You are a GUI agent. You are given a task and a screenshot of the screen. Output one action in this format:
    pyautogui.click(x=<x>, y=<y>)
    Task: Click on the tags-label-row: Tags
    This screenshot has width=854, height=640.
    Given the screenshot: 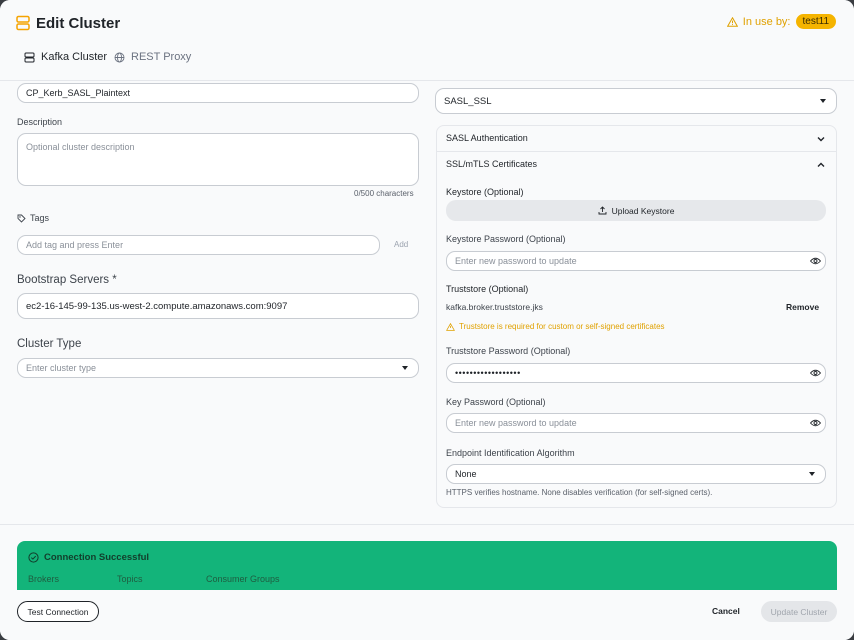 What is the action you would take?
    pyautogui.click(x=33, y=218)
    